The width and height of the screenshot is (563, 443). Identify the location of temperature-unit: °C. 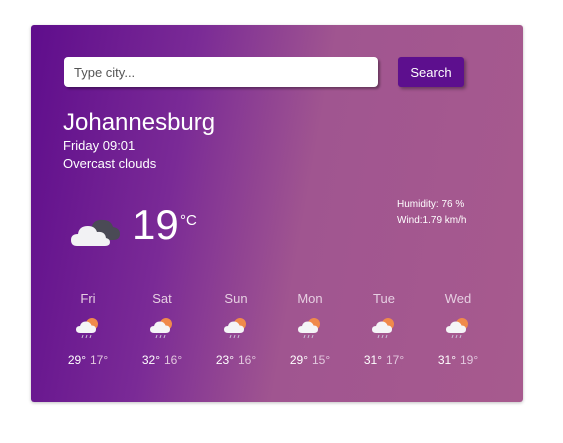
(188, 220).